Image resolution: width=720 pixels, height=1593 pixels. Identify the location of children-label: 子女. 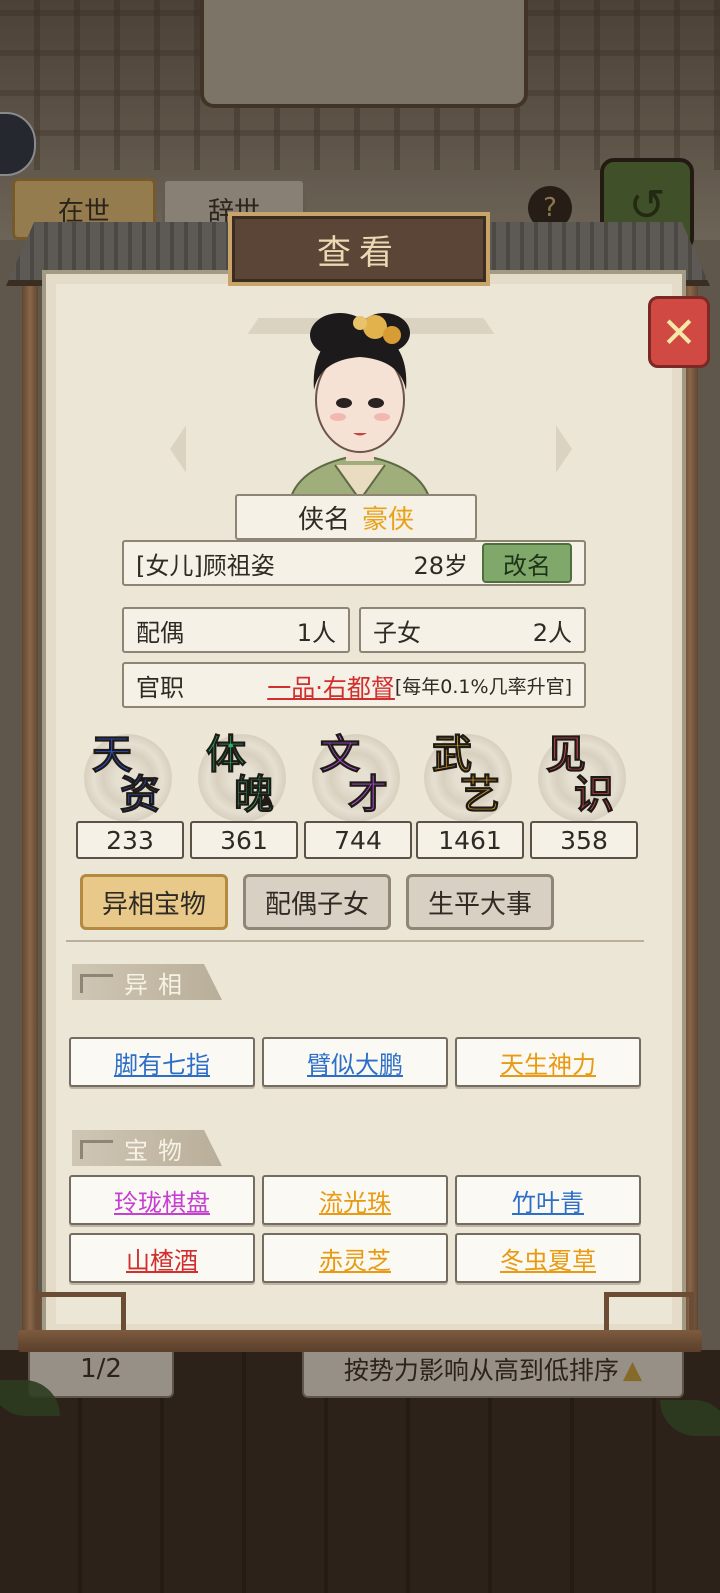
(397, 632).